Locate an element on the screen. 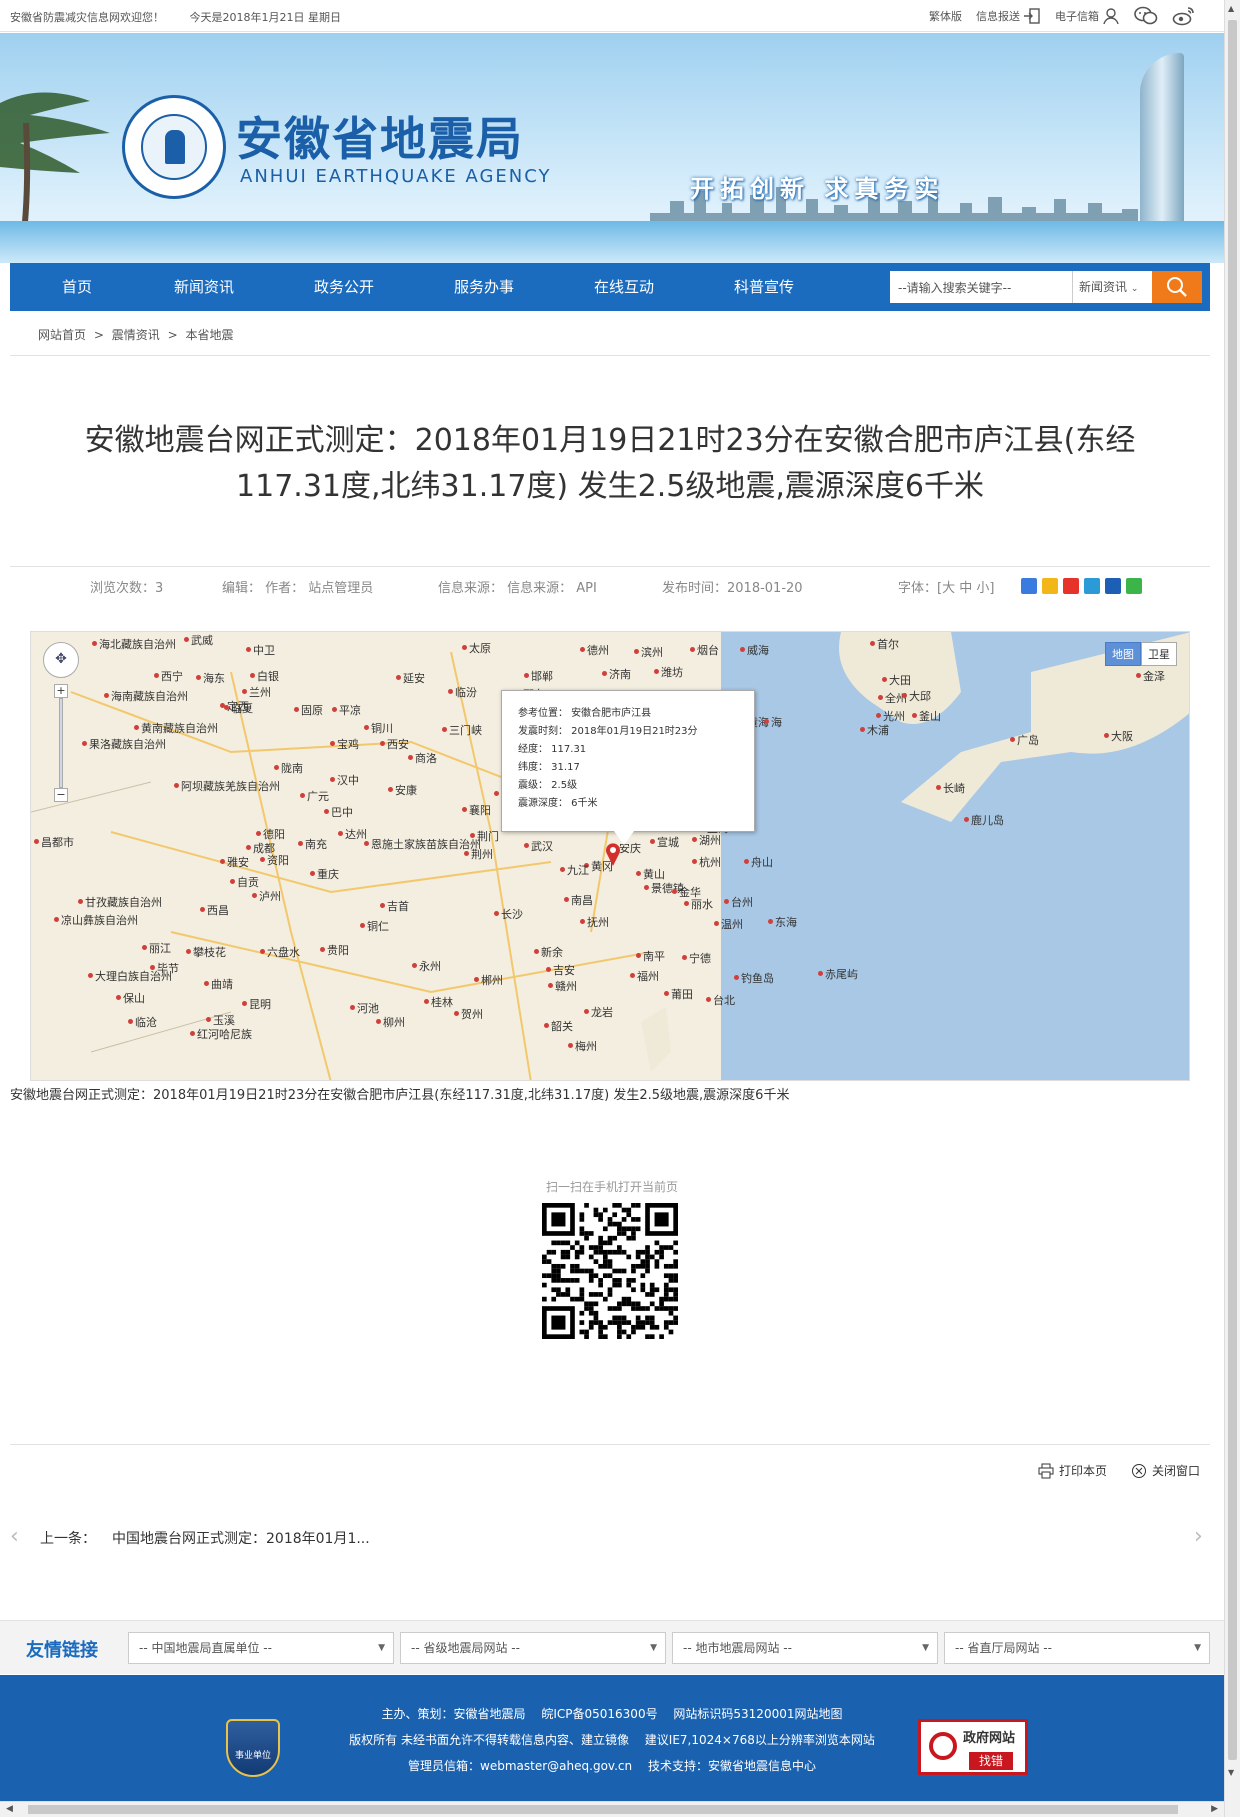 The width and height of the screenshot is (1240, 1817). map-label: 荆州 is located at coordinates (482, 854).